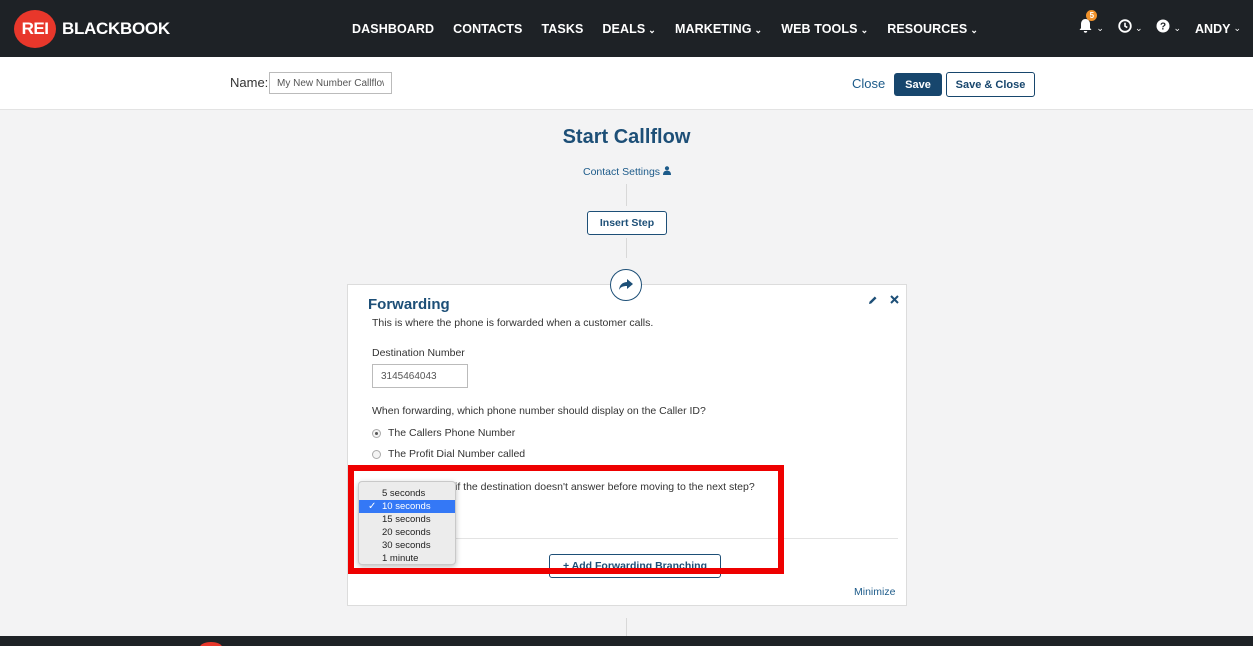  I want to click on forward-icon, so click(626, 285).